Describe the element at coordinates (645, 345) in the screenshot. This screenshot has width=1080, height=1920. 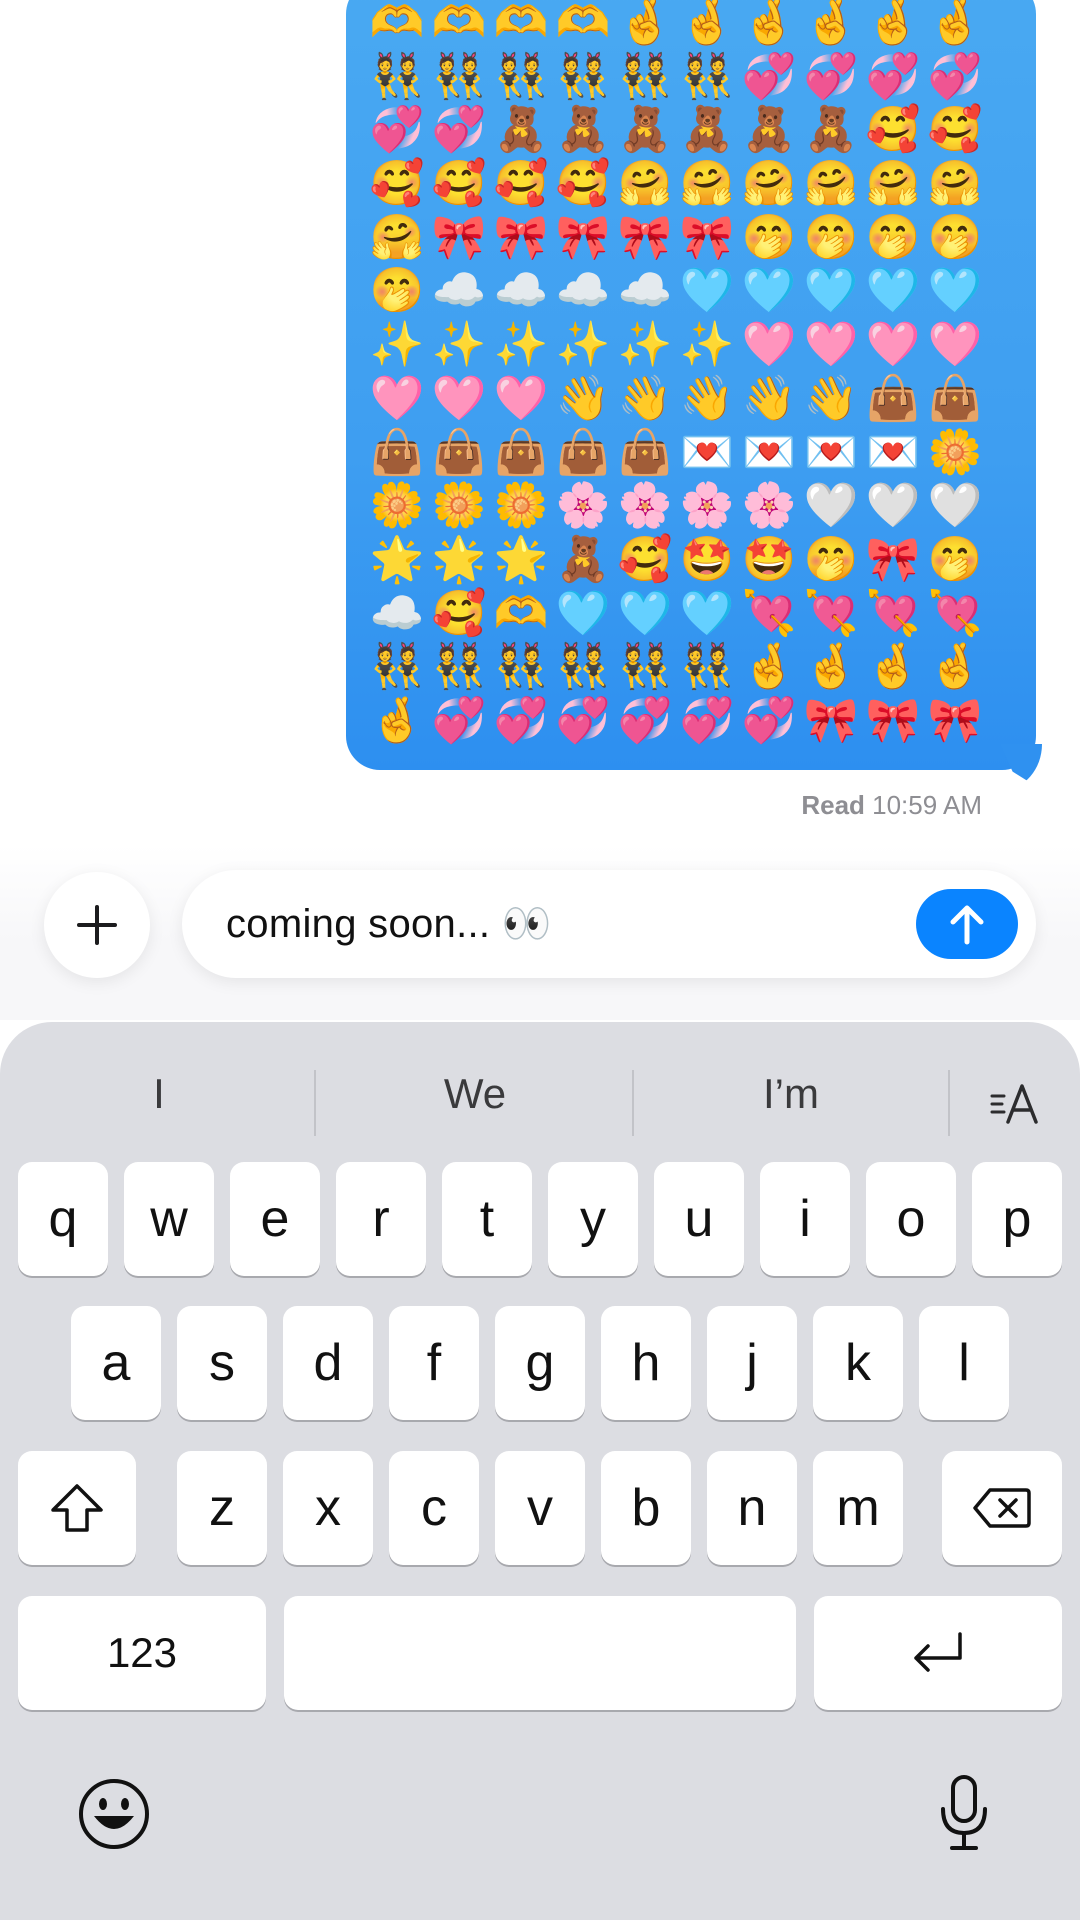
I see `emoji-cell: ✨` at that location.